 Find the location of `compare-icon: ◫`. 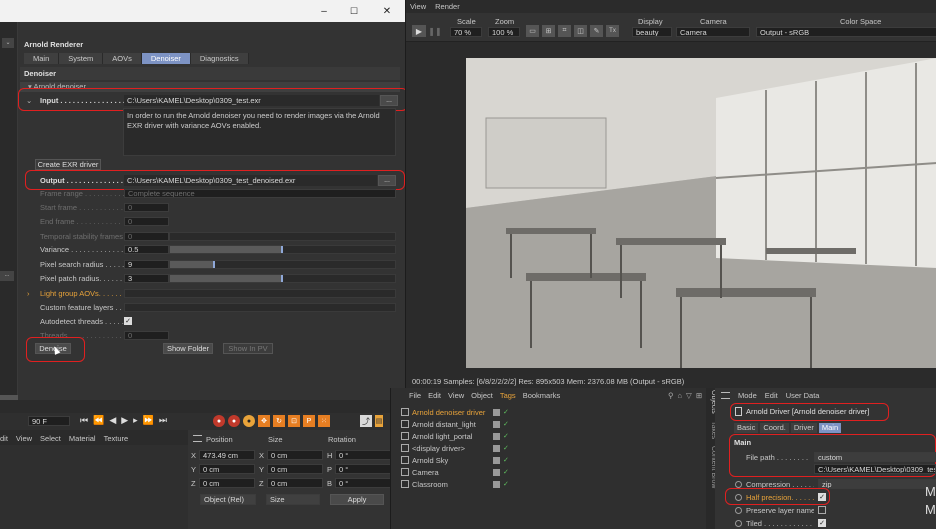

compare-icon: ◫ is located at coordinates (580, 31).